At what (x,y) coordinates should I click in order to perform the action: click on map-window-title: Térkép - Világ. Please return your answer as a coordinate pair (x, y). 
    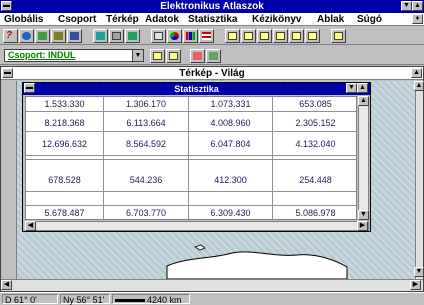
    Looking at the image, I should click on (212, 73).